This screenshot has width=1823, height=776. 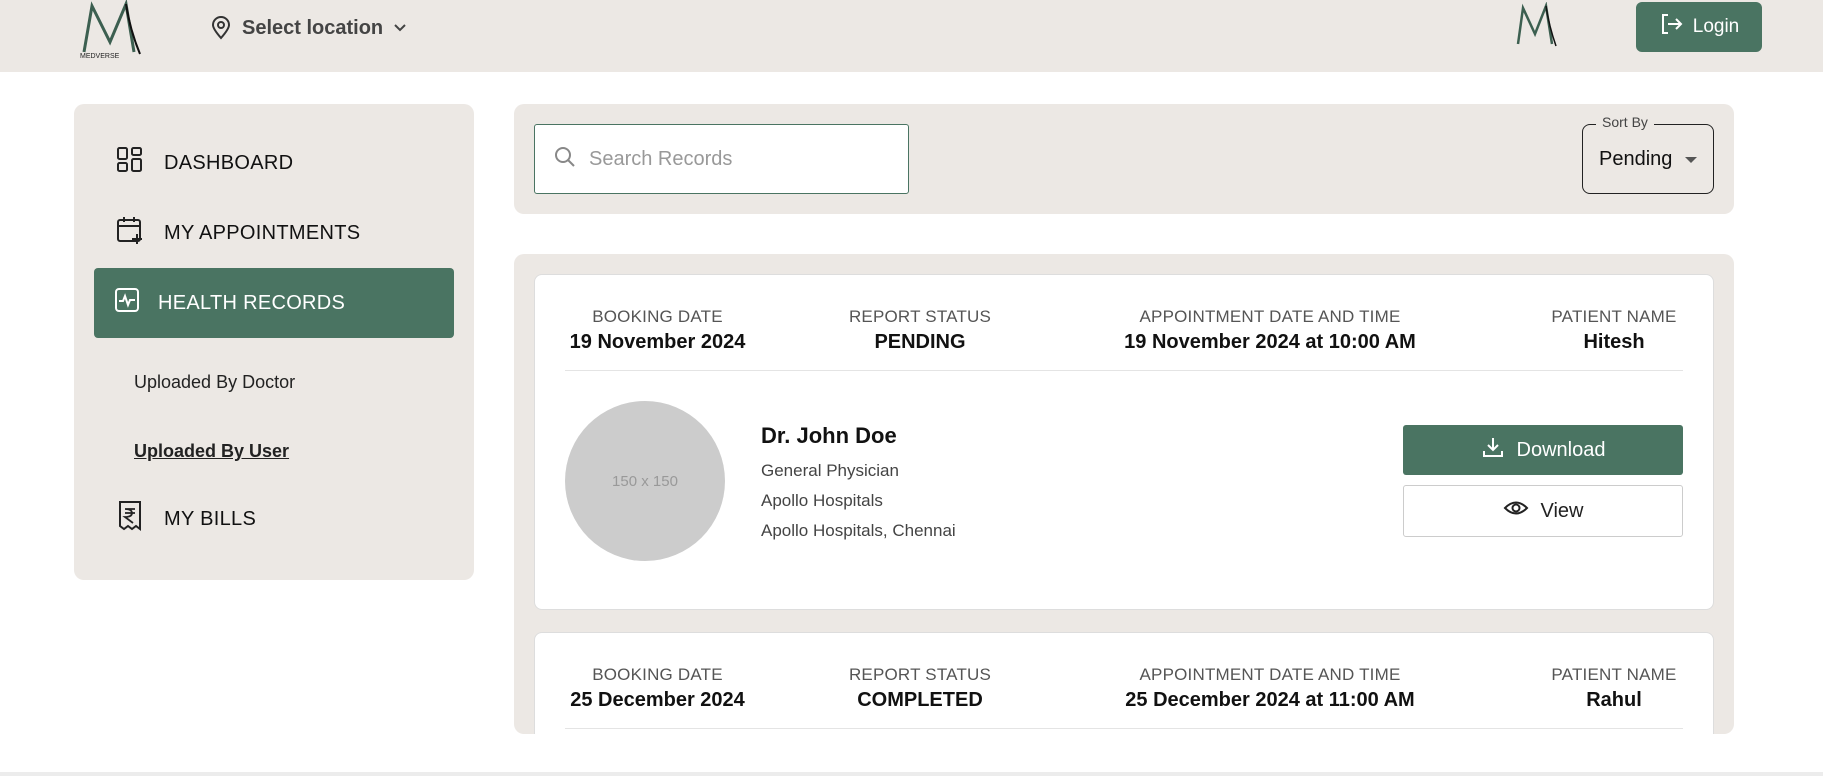 What do you see at coordinates (1625, 122) in the screenshot?
I see `sort-label: Sort By` at bounding box center [1625, 122].